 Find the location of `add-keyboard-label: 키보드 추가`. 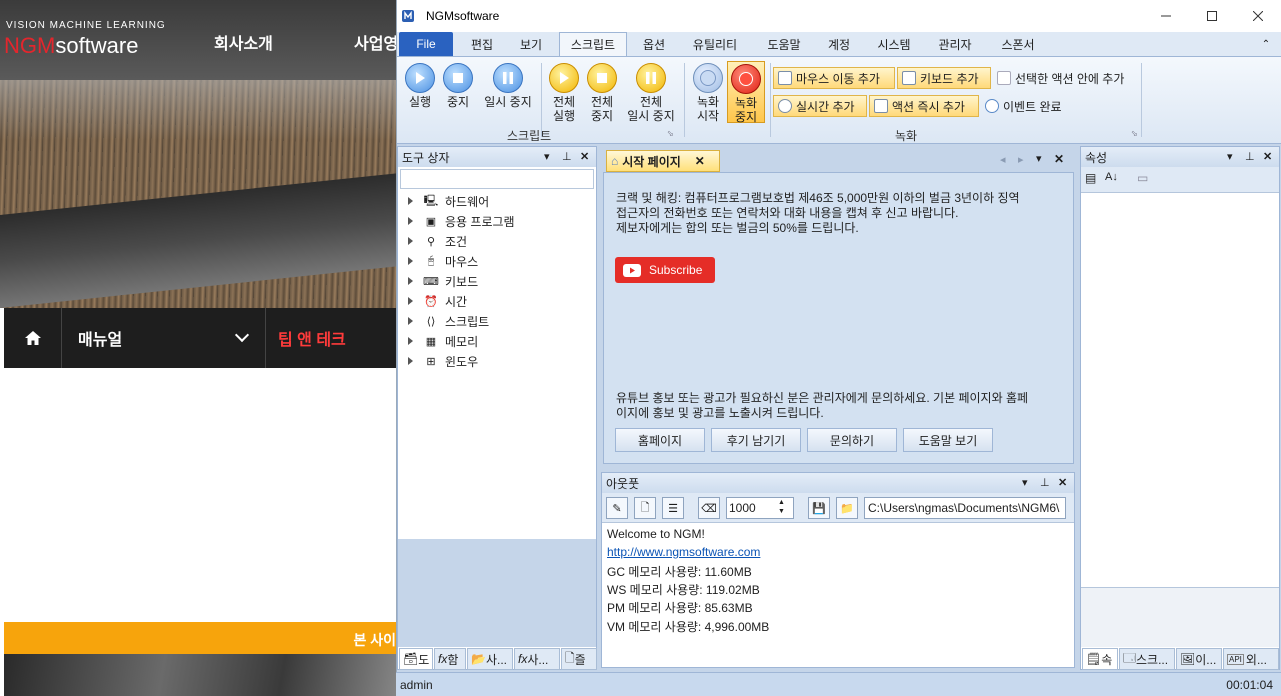

add-keyboard-label: 키보드 추가 is located at coordinates (949, 78).